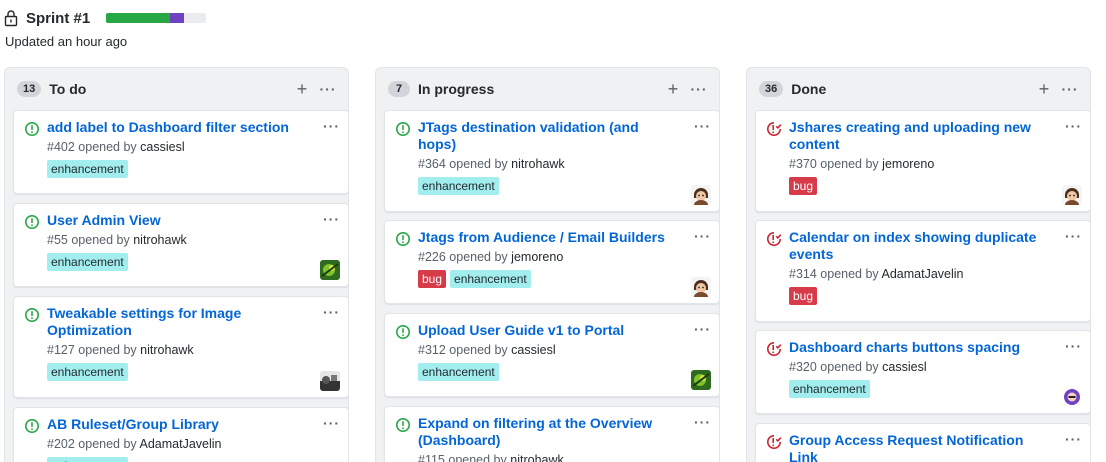  What do you see at coordinates (61, 444) in the screenshot?
I see `issue-number: #202` at bounding box center [61, 444].